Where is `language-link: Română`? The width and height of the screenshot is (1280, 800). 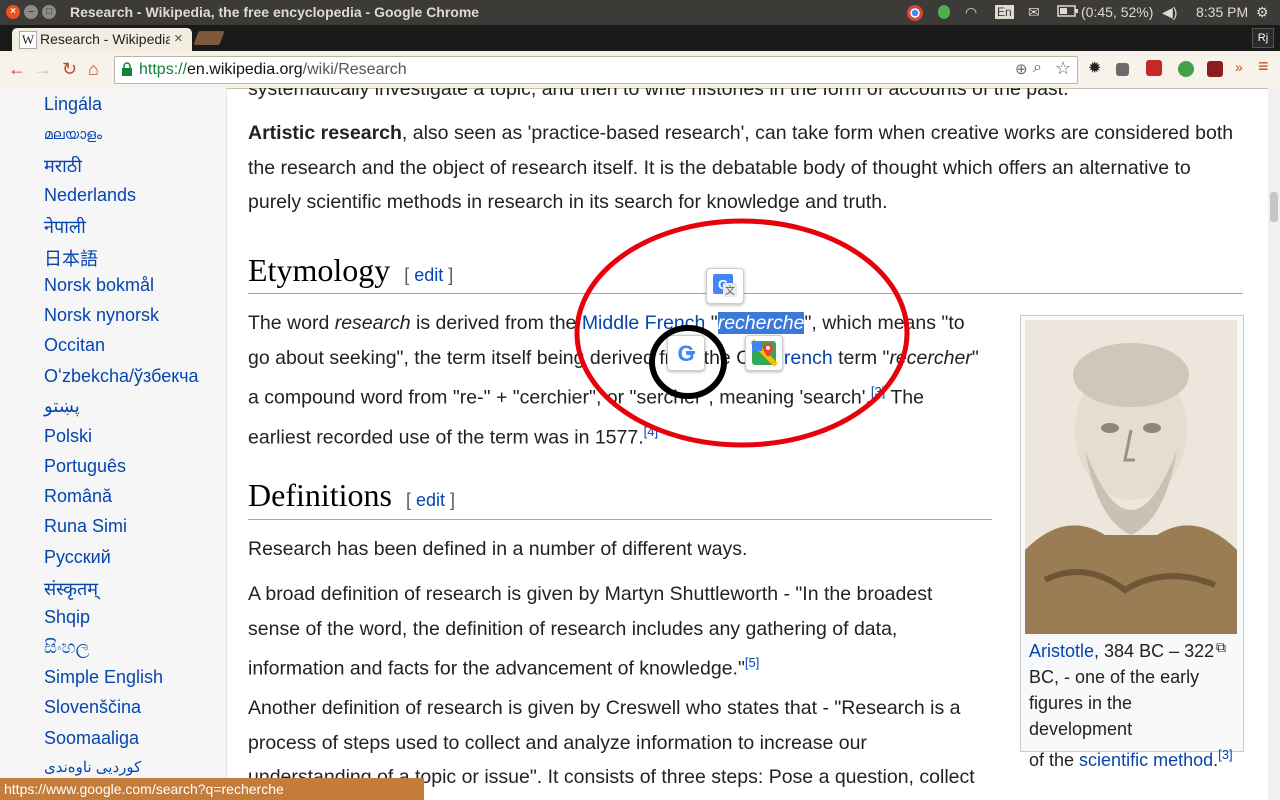 language-link: Română is located at coordinates (78, 496).